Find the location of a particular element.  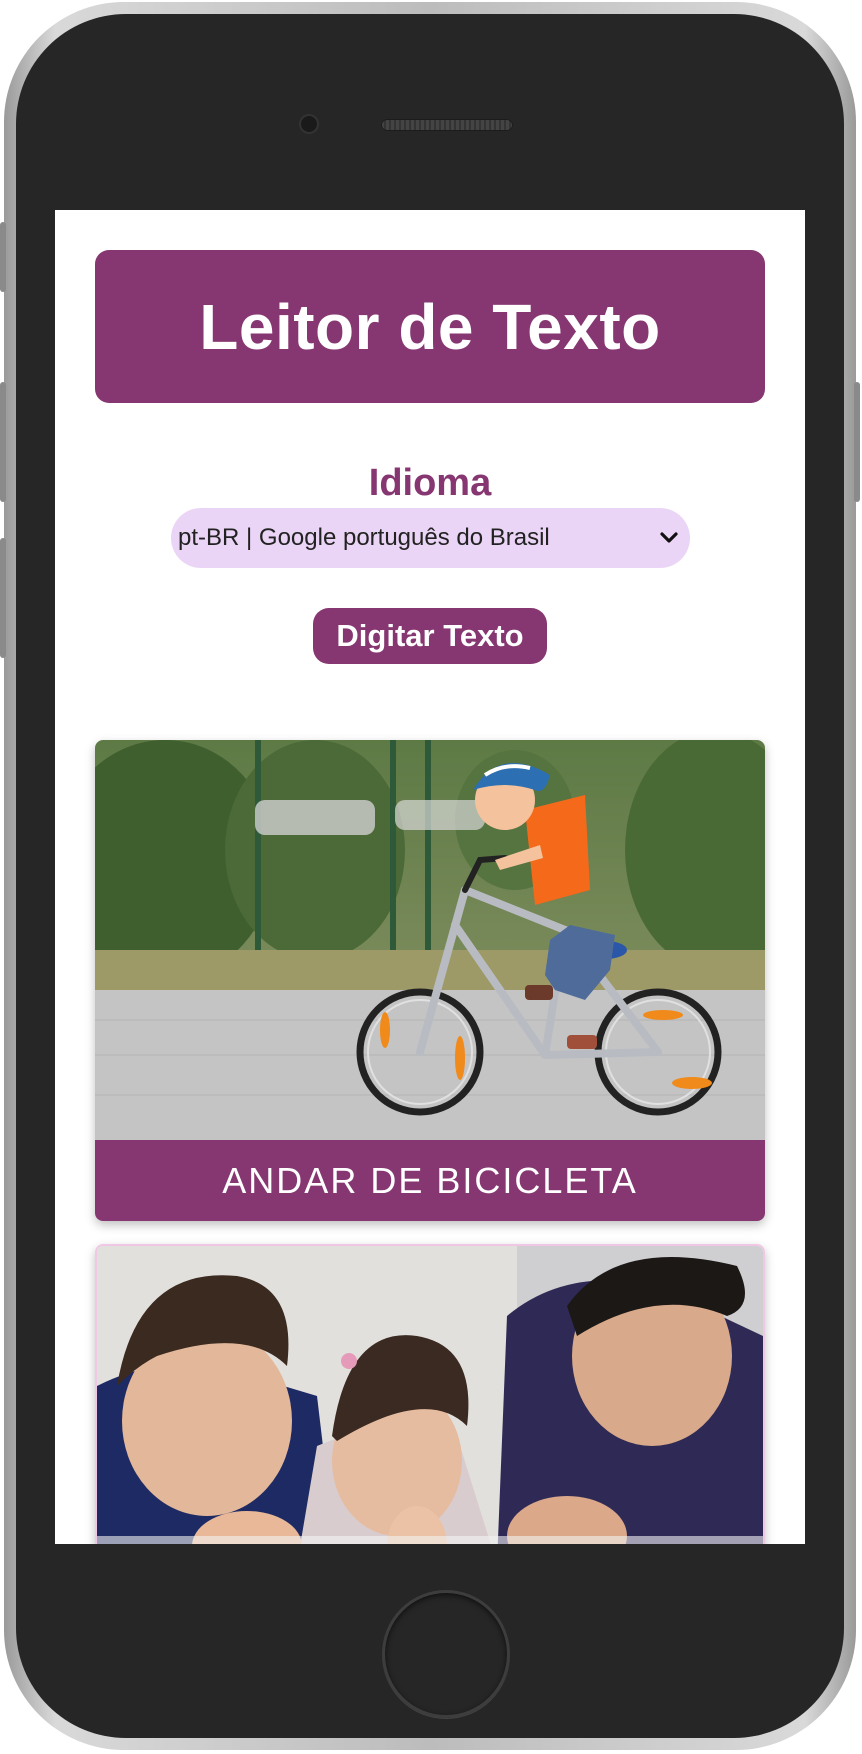

language-select: pt-BR | Google português do Brasil is located at coordinates (430, 538).